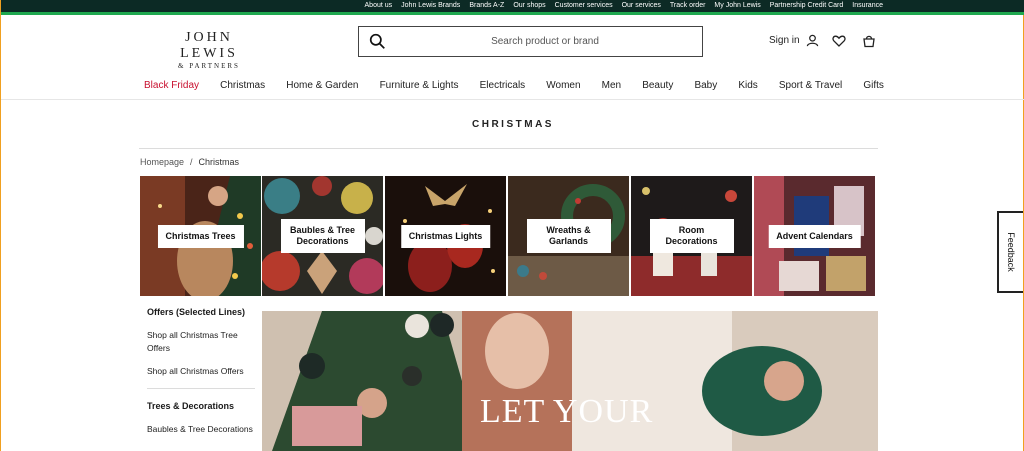  What do you see at coordinates (545, 41) in the screenshot?
I see `search-input` at bounding box center [545, 41].